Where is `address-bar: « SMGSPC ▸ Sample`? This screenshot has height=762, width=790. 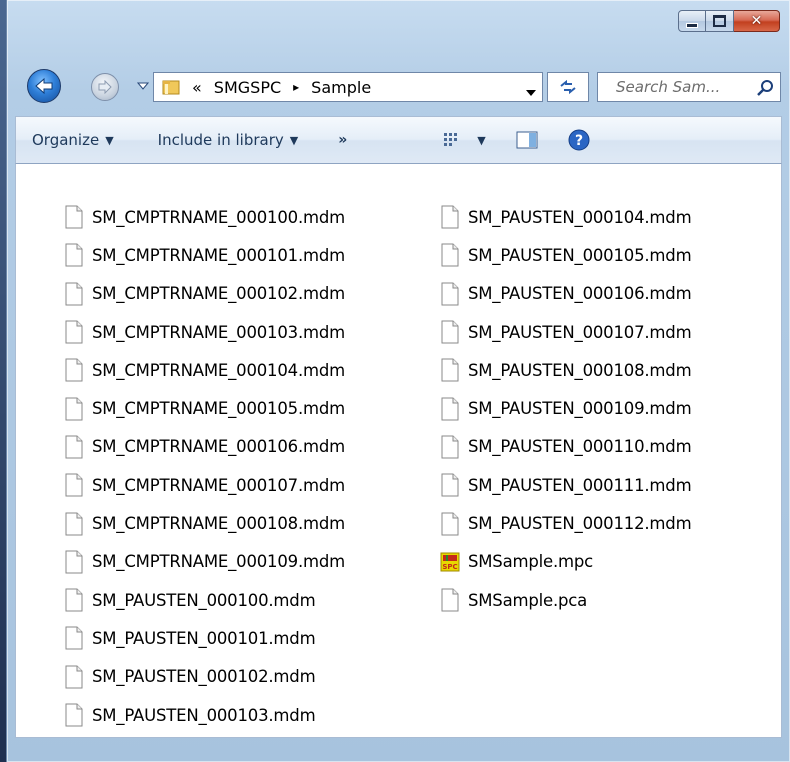
address-bar: « SMGSPC ▸ Sample is located at coordinates (348, 87).